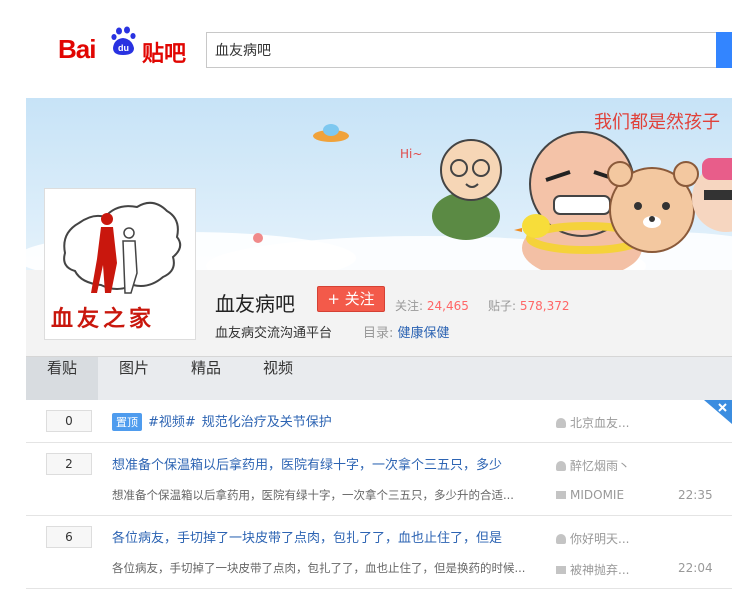  What do you see at coordinates (544, 306) in the screenshot?
I see `post-count-value: 578,372` at bounding box center [544, 306].